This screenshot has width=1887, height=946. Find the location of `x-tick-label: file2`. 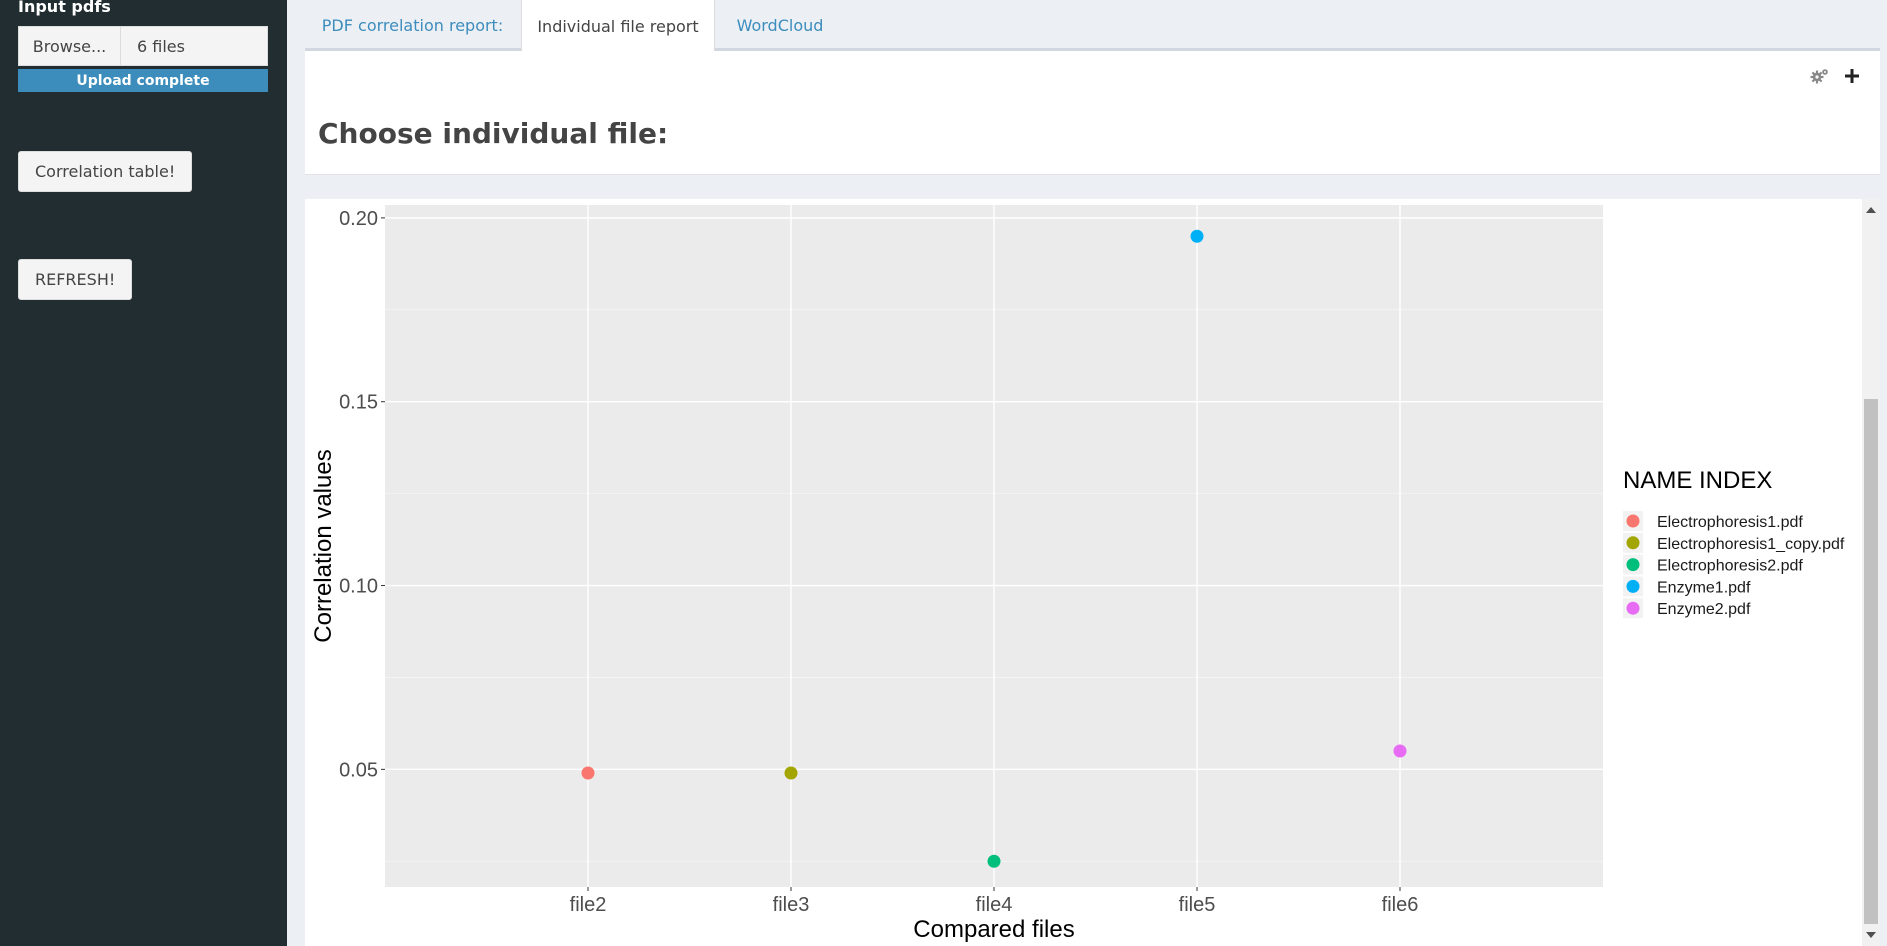

x-tick-label: file2 is located at coordinates (588, 905).